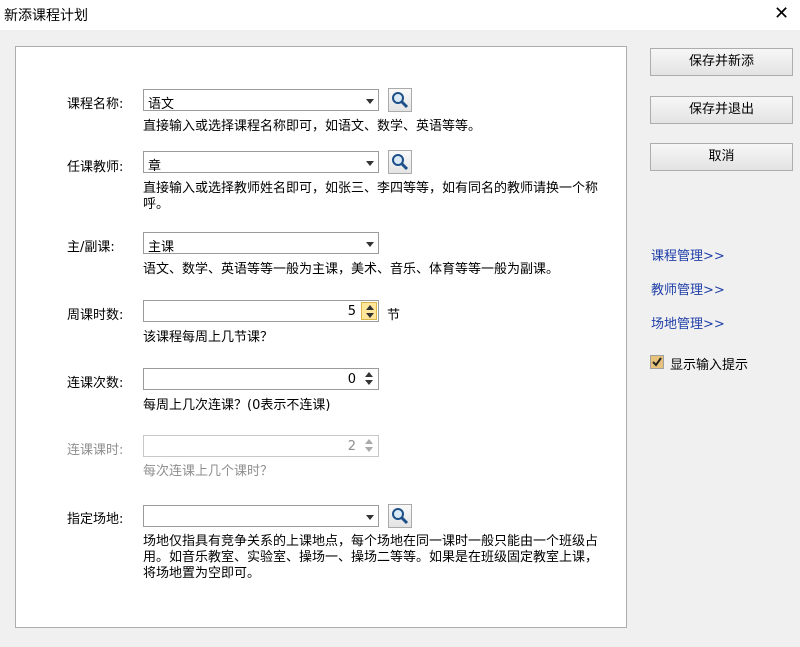 The width and height of the screenshot is (800, 647). Describe the element at coordinates (261, 516) in the screenshot. I see `venue-combo` at that location.